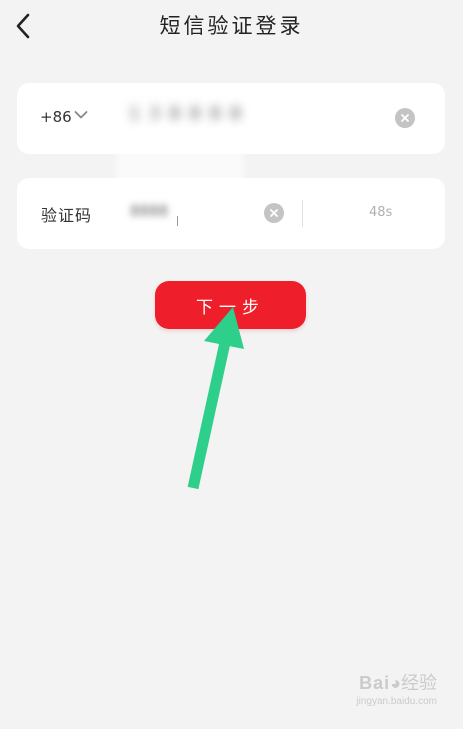 The image size is (463, 729). What do you see at coordinates (67, 215) in the screenshot?
I see `verification-code-label: 验证码` at bounding box center [67, 215].